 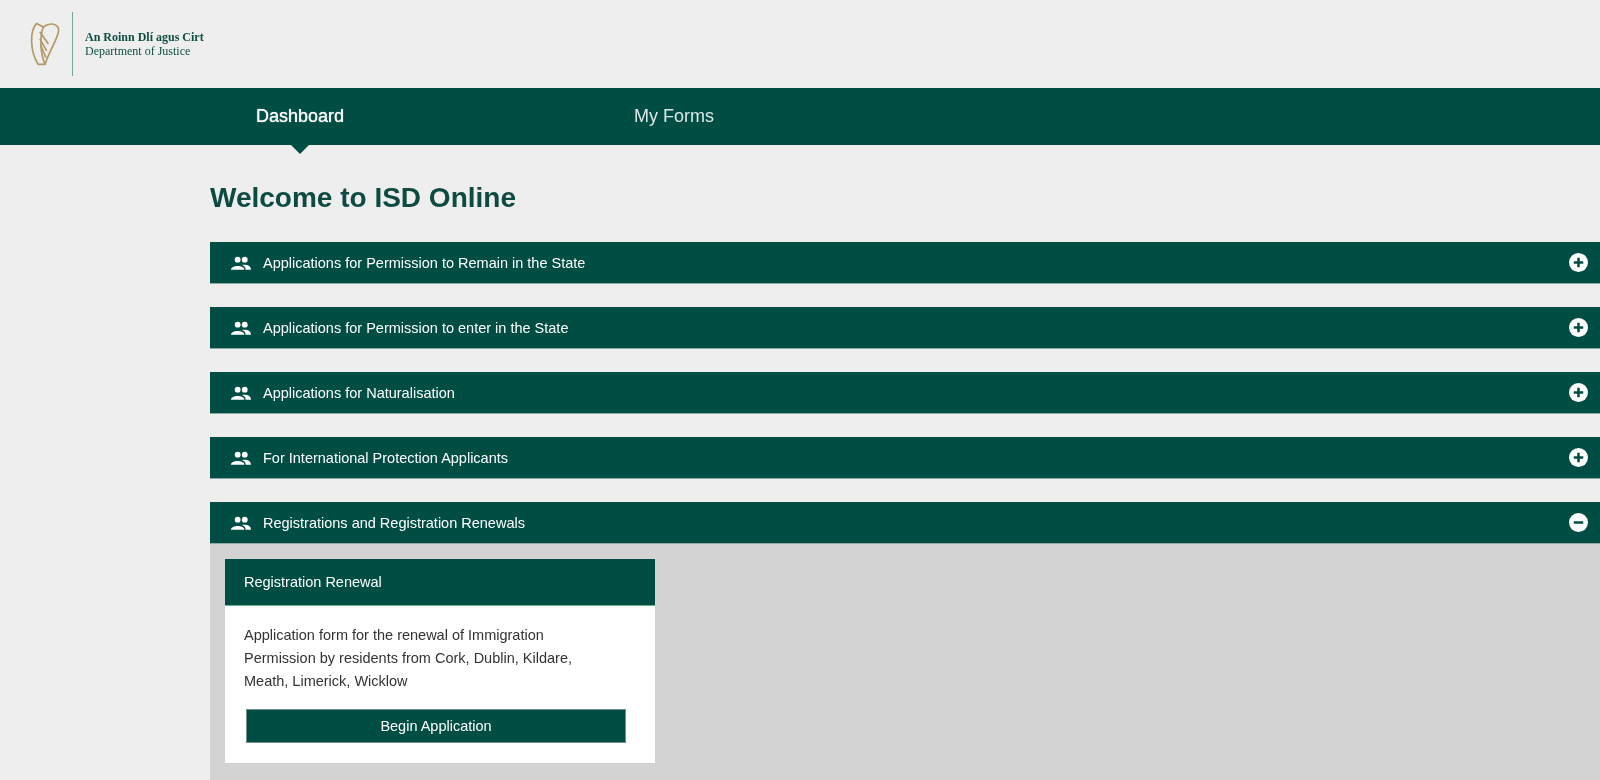 I want to click on collapse-icon, so click(x=1578, y=522).